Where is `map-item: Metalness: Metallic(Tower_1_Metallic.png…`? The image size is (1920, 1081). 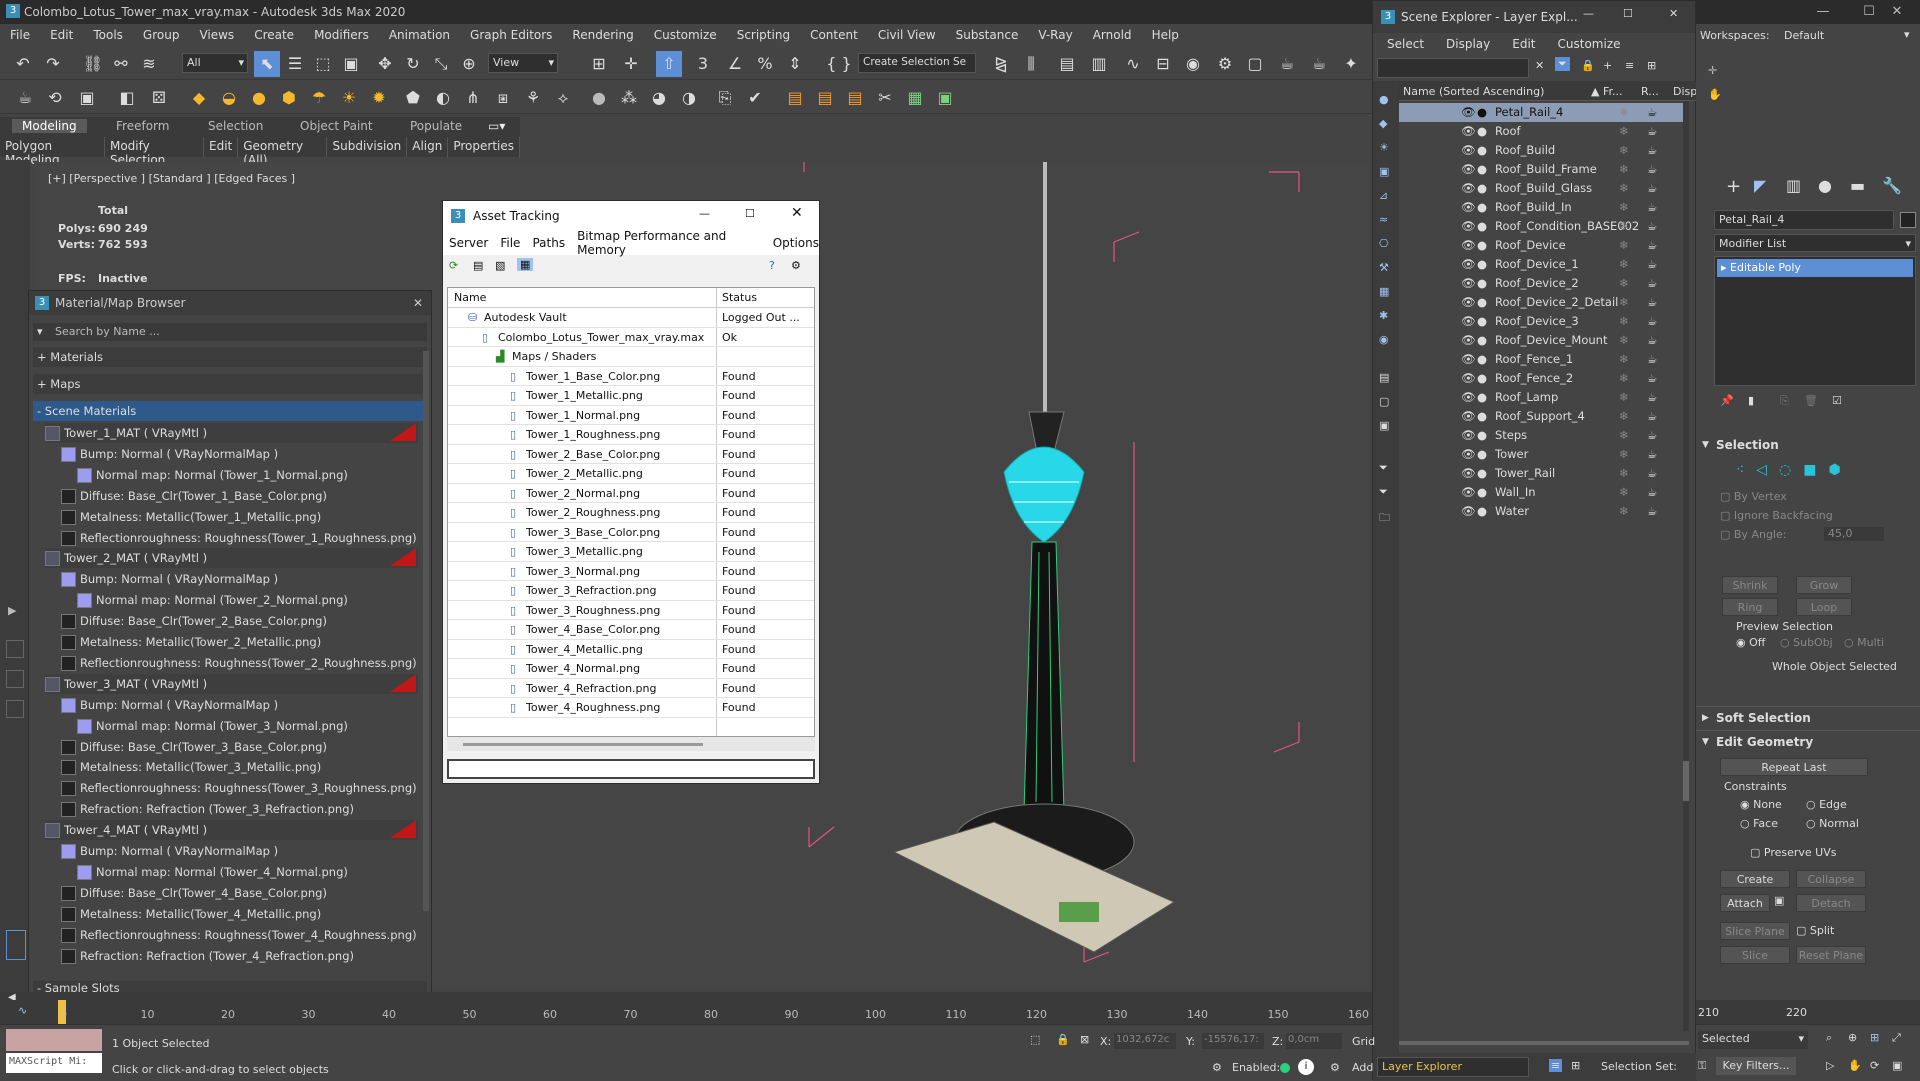 map-item: Metalness: Metallic(Tower_1_Metallic.png… is located at coordinates (239, 516).